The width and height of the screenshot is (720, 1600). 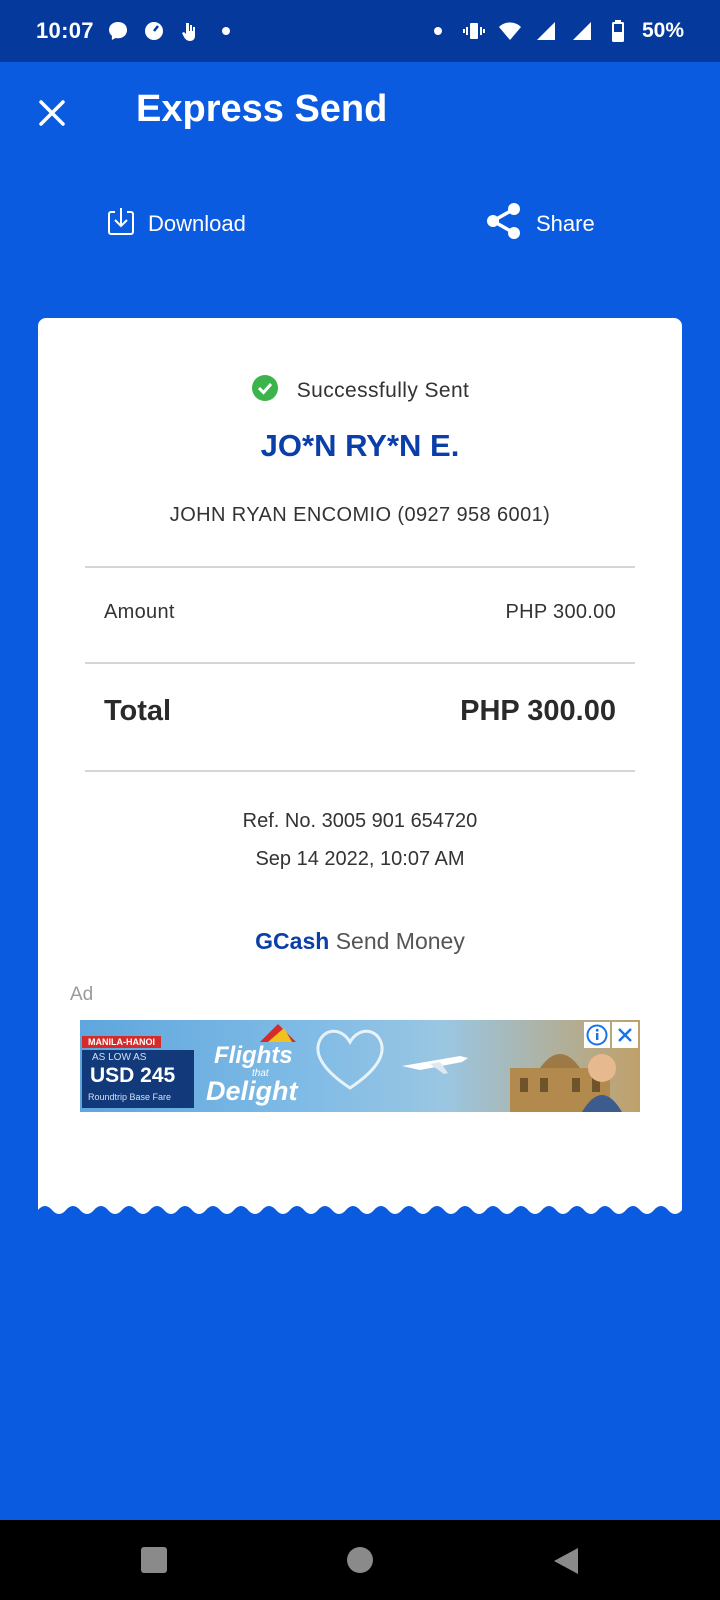 I want to click on ad-fare-type: Roundtrip Base Fare, so click(x=130, y=1097).